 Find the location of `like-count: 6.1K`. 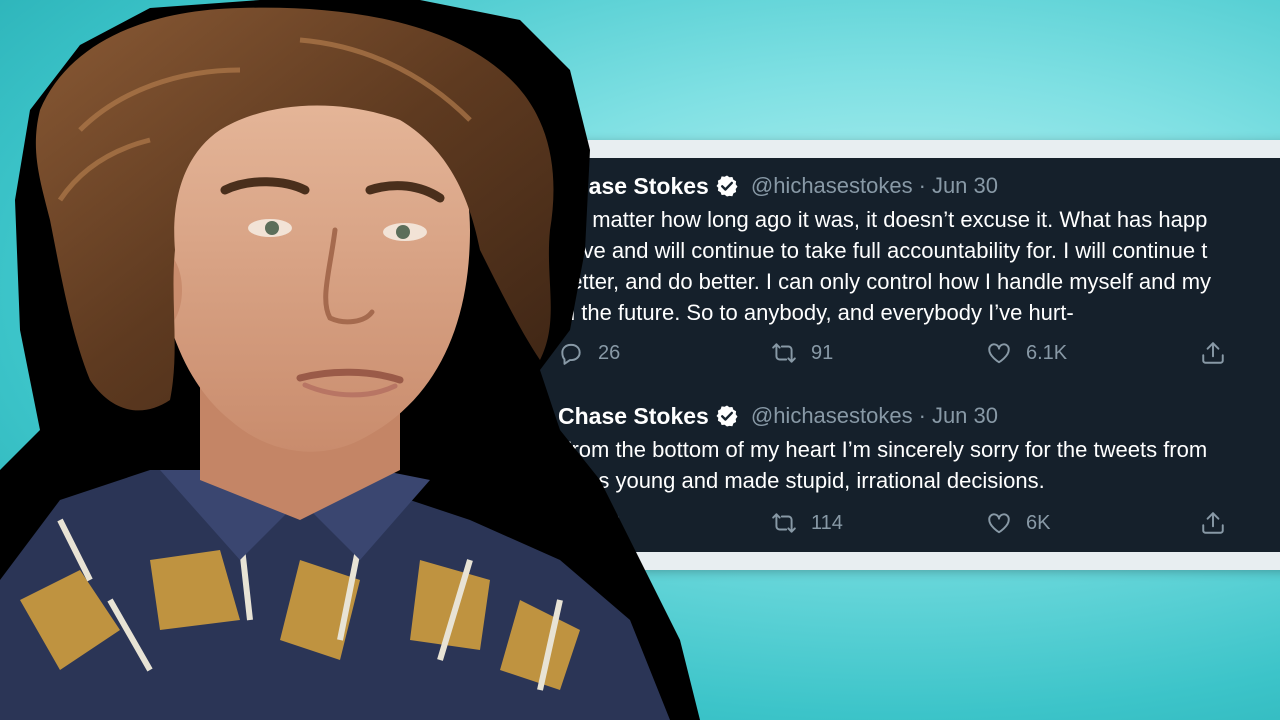

like-count: 6.1K is located at coordinates (1047, 352).